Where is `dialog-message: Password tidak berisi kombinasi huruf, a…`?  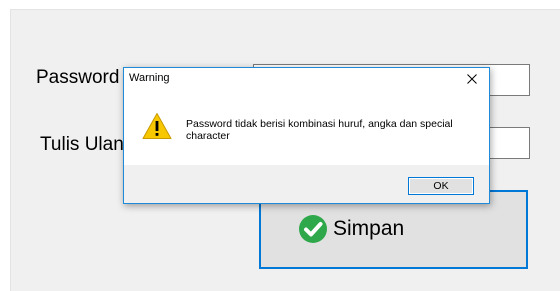 dialog-message: Password tidak berisi kombinasi huruf, a… is located at coordinates (319, 130).